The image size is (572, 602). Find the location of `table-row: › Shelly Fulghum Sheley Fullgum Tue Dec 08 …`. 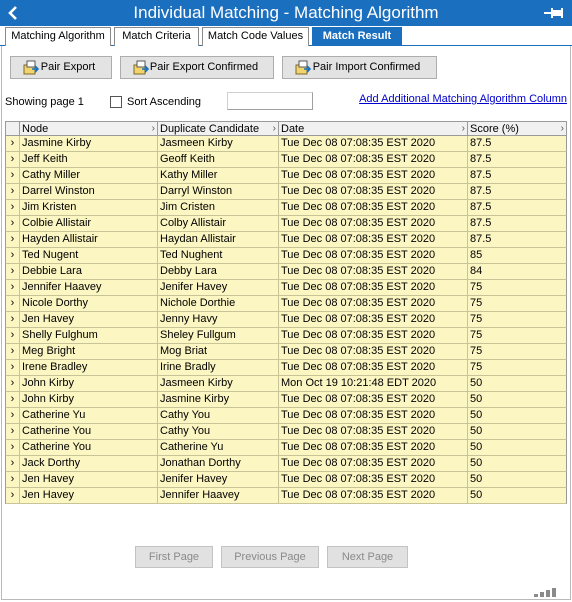

table-row: › Shelly Fulghum Sheley Fullgum Tue Dec 08 … is located at coordinates (286, 336).